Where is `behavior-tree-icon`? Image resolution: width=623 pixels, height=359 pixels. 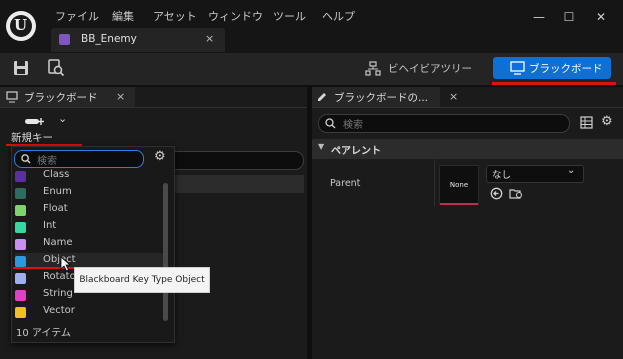
behavior-tree-icon is located at coordinates (373, 68).